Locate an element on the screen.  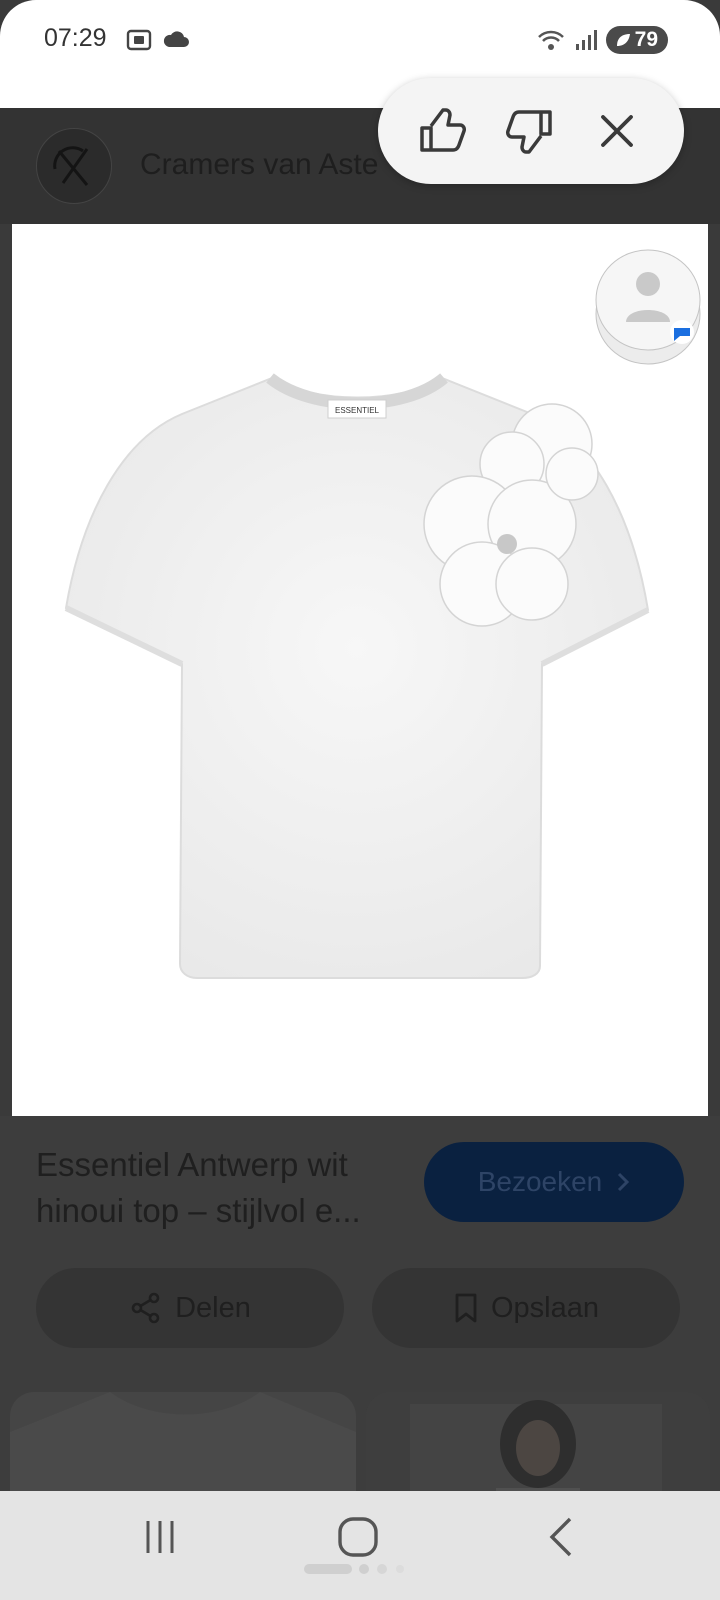
battery-icon: 79 is located at coordinates (636, 40).